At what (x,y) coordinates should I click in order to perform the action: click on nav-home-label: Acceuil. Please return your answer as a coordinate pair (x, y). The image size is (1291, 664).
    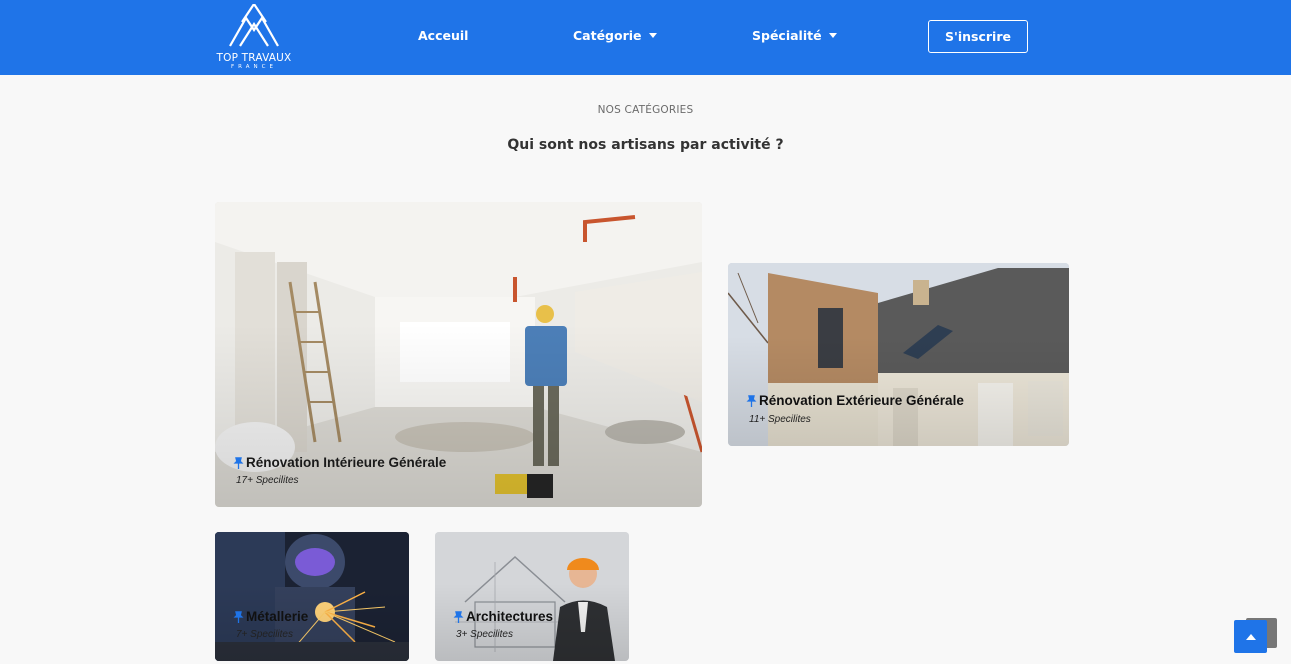
    Looking at the image, I should click on (443, 35).